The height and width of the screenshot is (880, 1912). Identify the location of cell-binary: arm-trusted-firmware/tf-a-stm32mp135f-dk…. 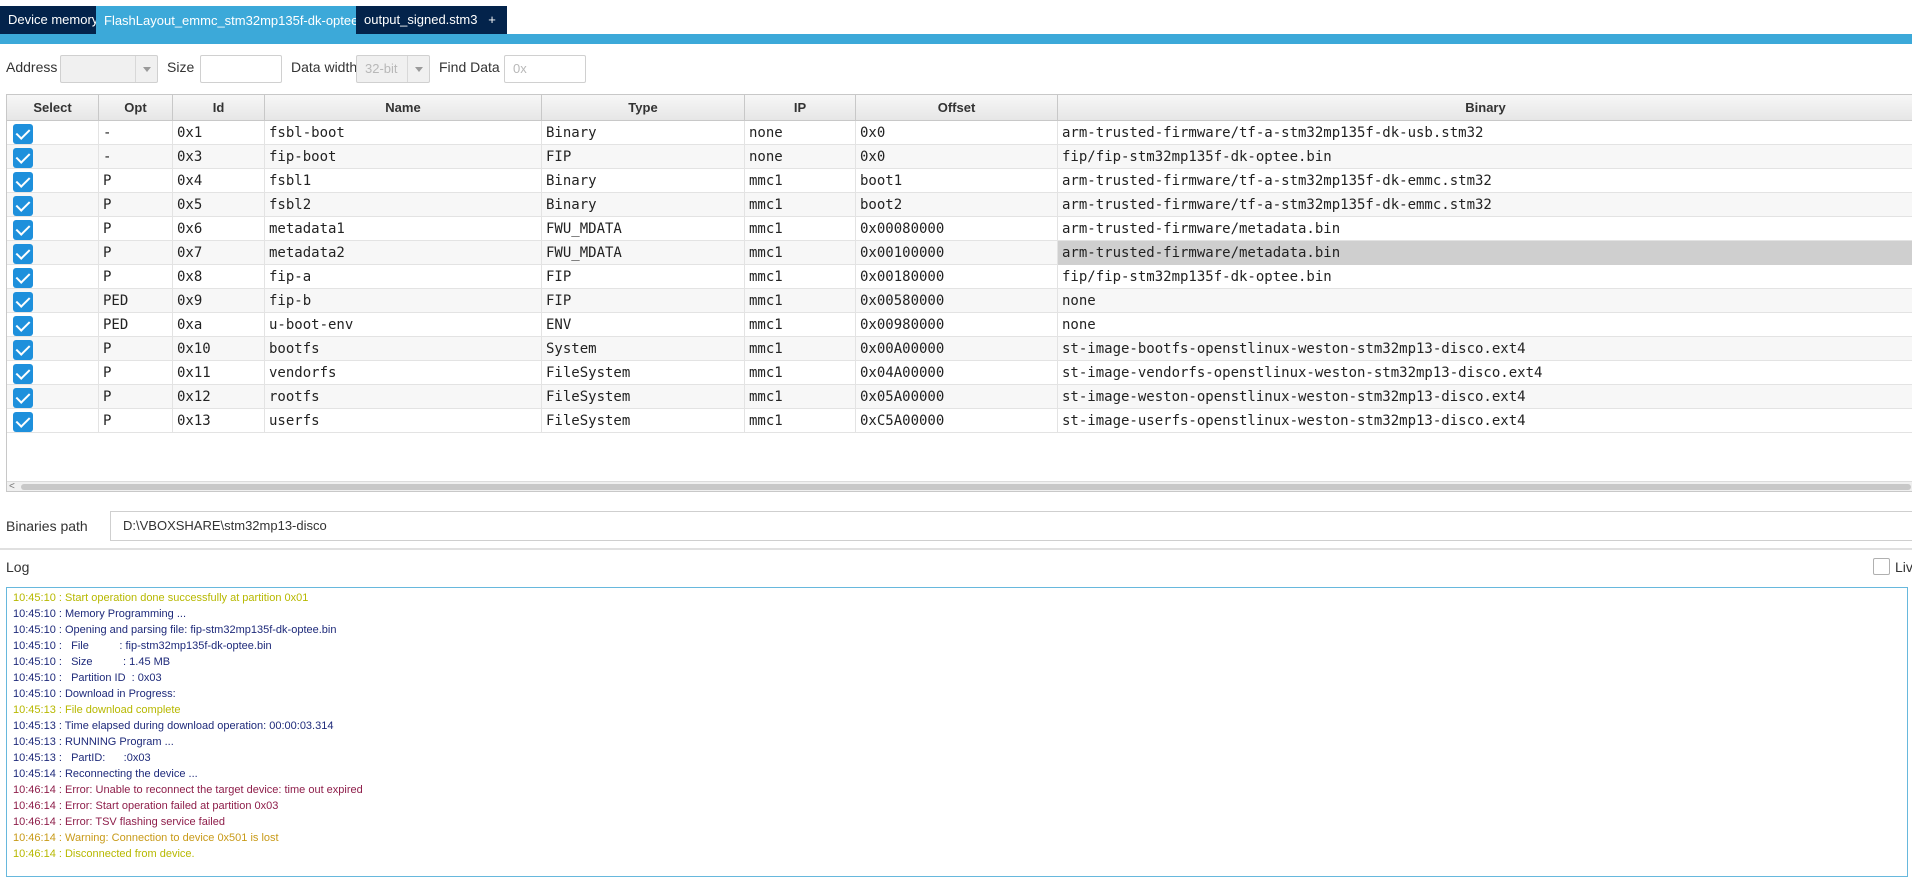
(1485, 205).